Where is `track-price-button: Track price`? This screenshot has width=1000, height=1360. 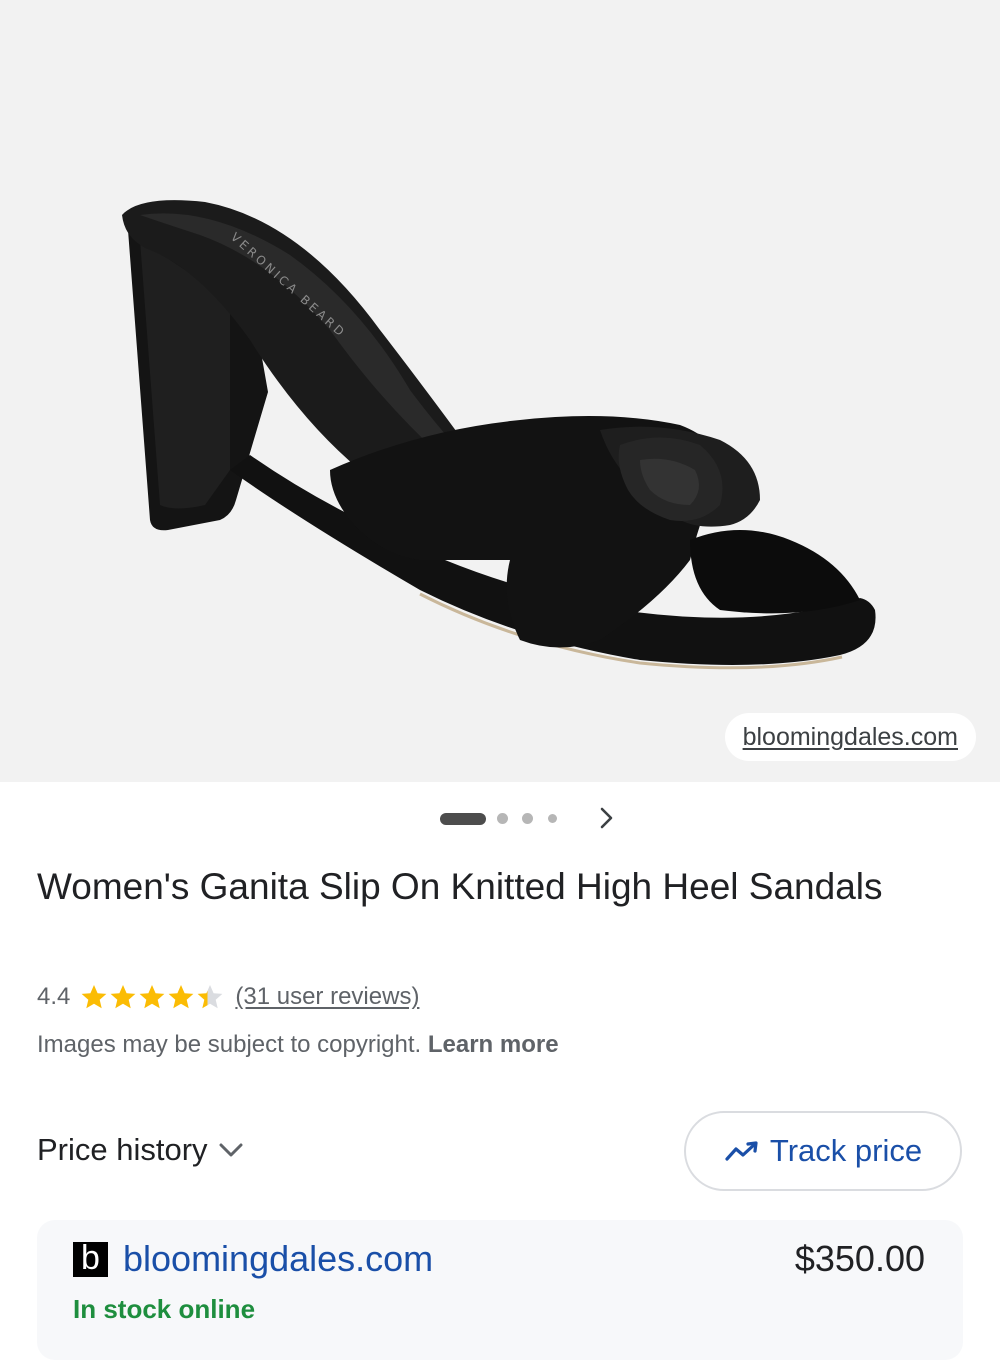
track-price-button: Track price is located at coordinates (823, 1151).